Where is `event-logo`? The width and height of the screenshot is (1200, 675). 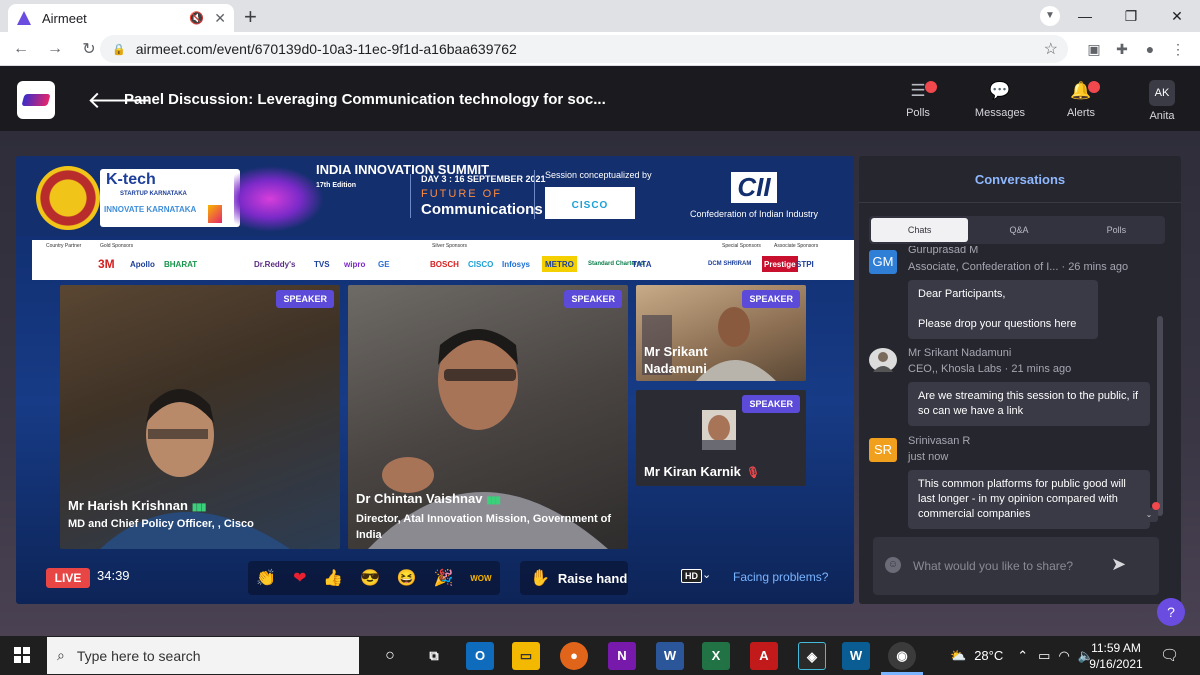
event-logo is located at coordinates (36, 100).